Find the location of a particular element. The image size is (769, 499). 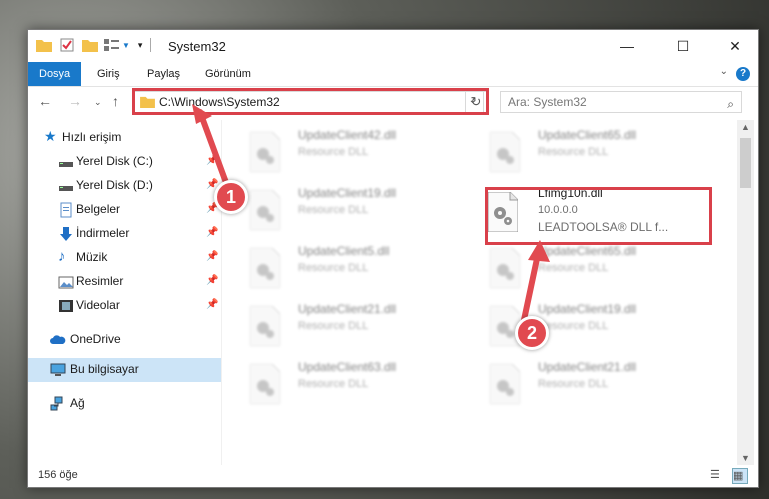

arrow-1-shaft is located at coordinates (214, 150).